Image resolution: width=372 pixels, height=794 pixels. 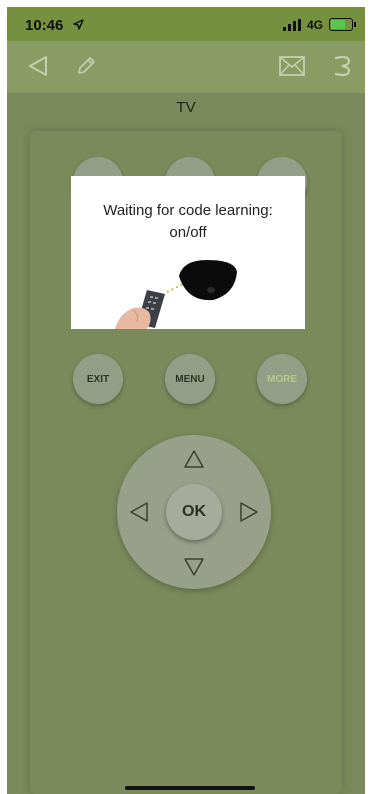 What do you see at coordinates (186, 24) in the screenshot?
I see `status-bar: 10:46 4G` at bounding box center [186, 24].